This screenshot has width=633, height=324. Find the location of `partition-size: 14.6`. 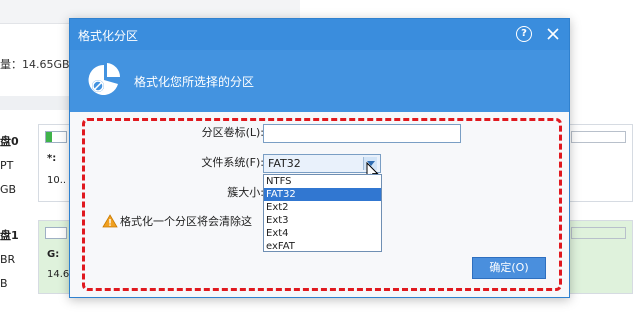

partition-size: 14.6 is located at coordinates (58, 274).